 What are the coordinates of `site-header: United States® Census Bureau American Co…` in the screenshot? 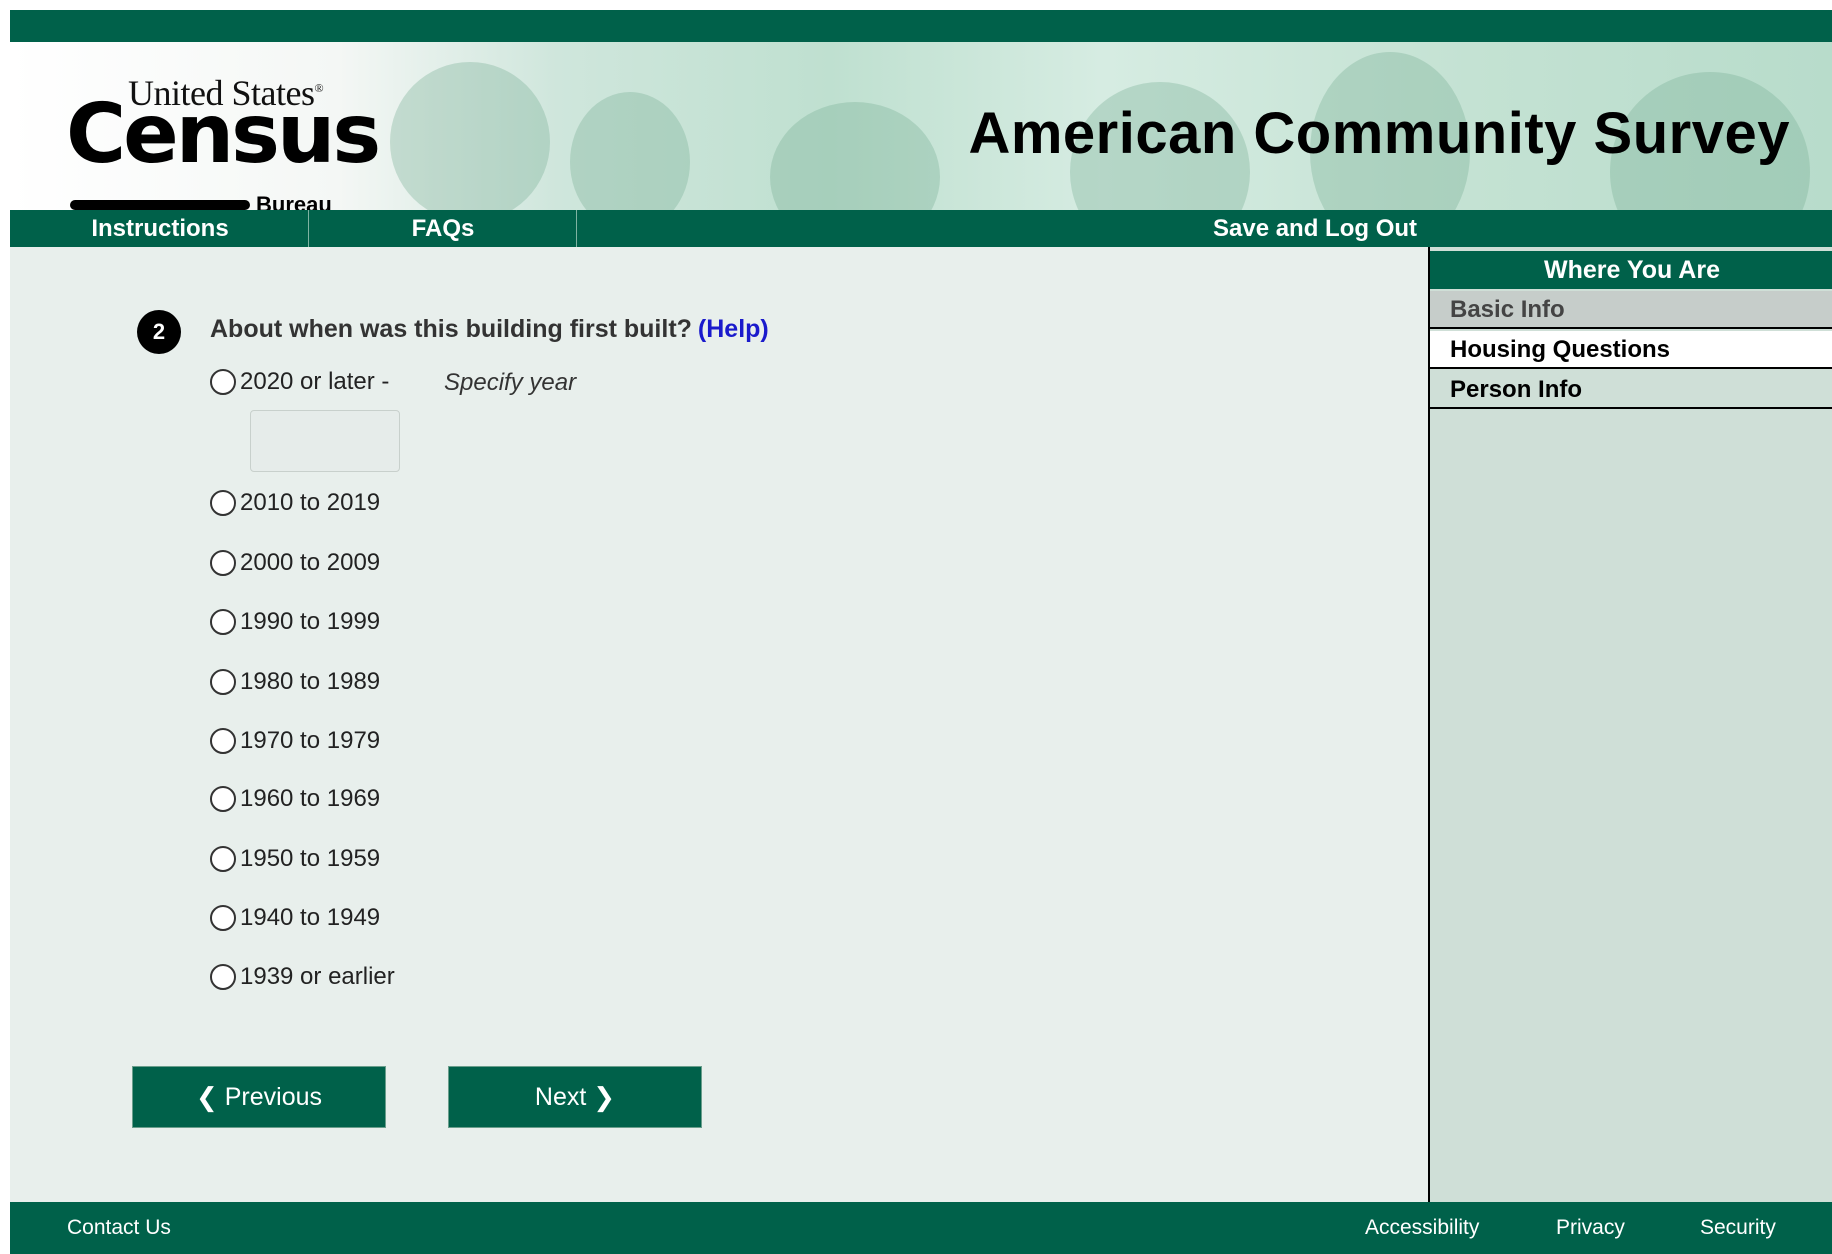 It's located at (921, 126).